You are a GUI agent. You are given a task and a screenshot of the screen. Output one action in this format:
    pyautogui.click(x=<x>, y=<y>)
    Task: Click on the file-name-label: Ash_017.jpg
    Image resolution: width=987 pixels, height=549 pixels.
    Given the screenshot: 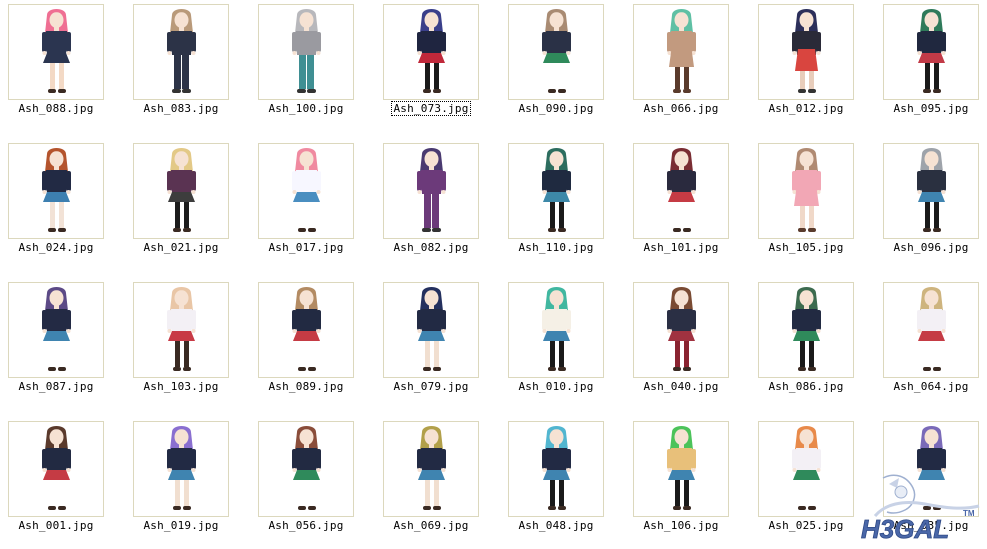 What is the action you would take?
    pyautogui.click(x=306, y=247)
    